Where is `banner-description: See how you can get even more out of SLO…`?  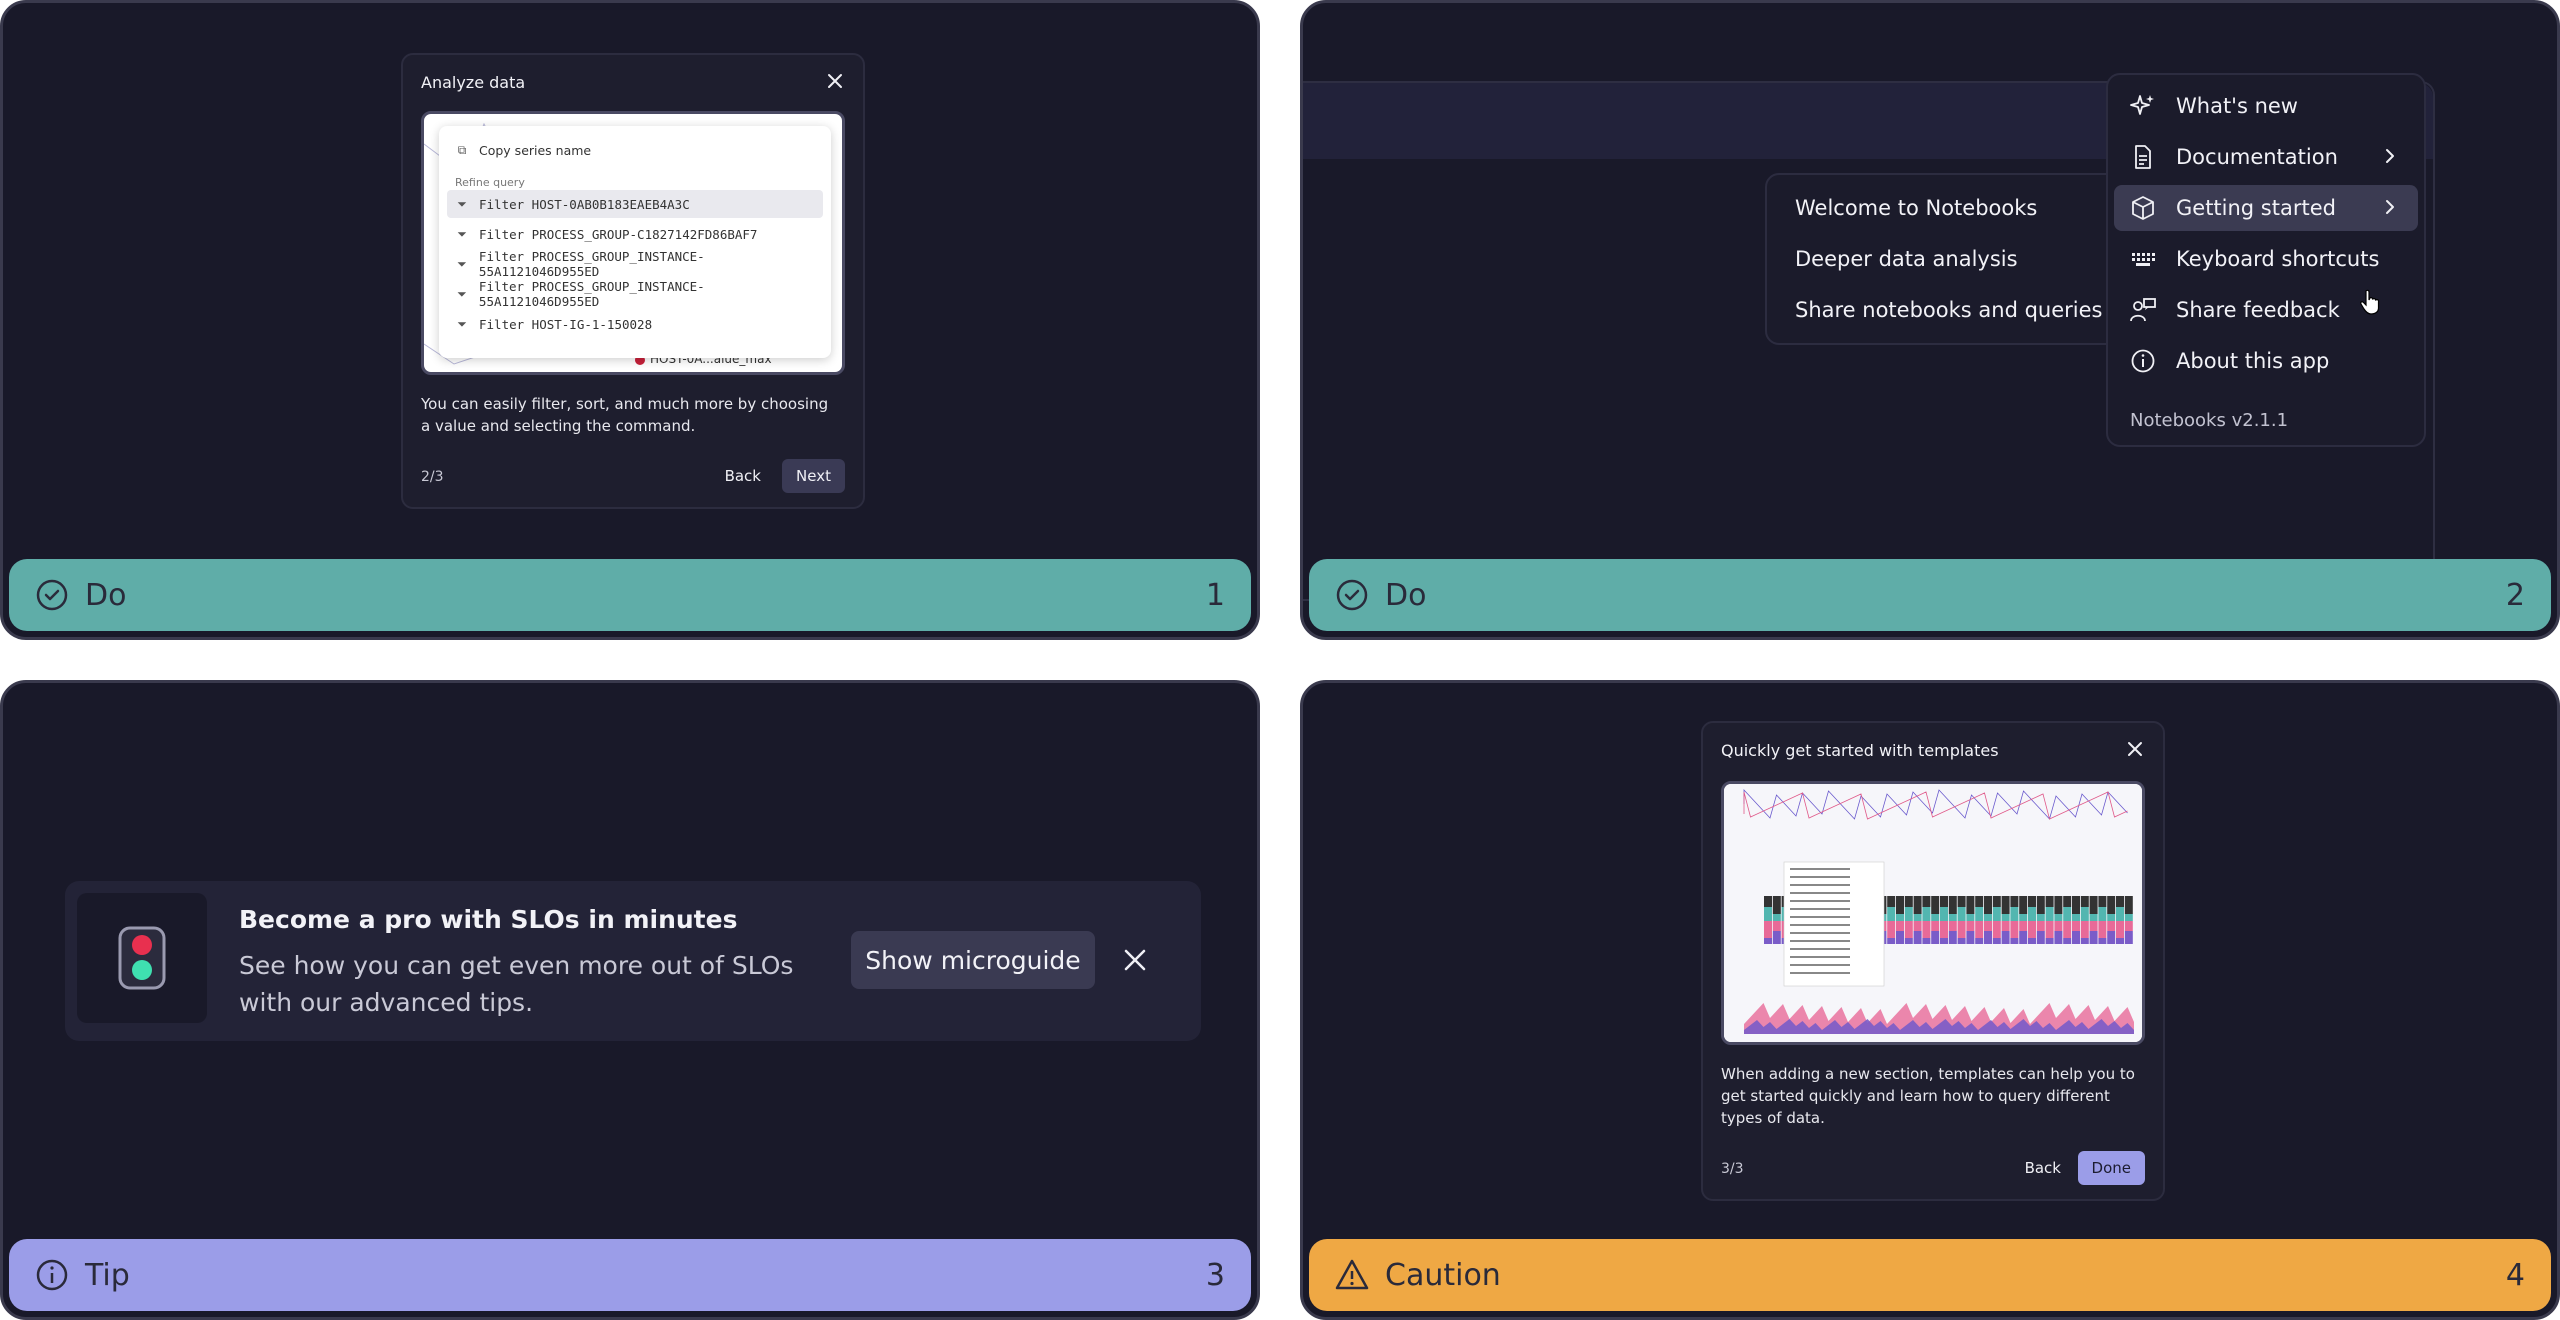 banner-description: See how you can get even more out of SLO… is located at coordinates (516, 984).